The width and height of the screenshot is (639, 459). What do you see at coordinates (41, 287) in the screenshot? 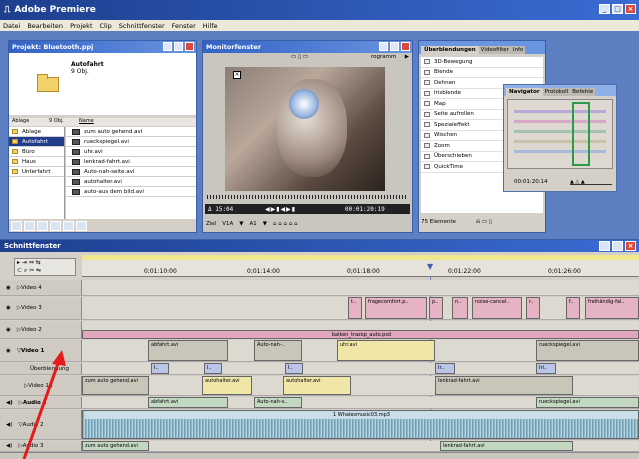
I see `track-header-video4: ◉ ▷ Video 4` at bounding box center [41, 287].